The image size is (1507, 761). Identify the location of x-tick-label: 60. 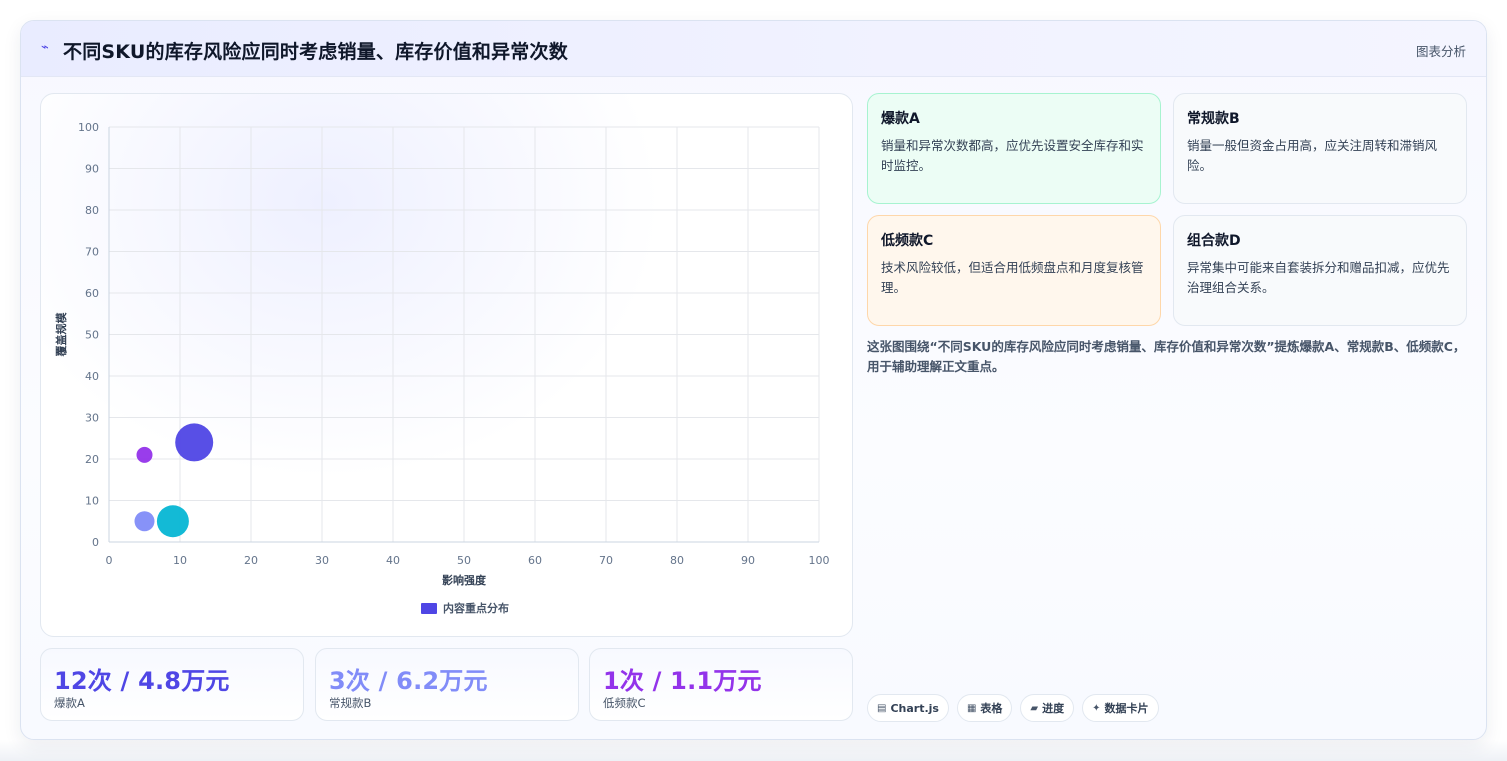
(535, 560).